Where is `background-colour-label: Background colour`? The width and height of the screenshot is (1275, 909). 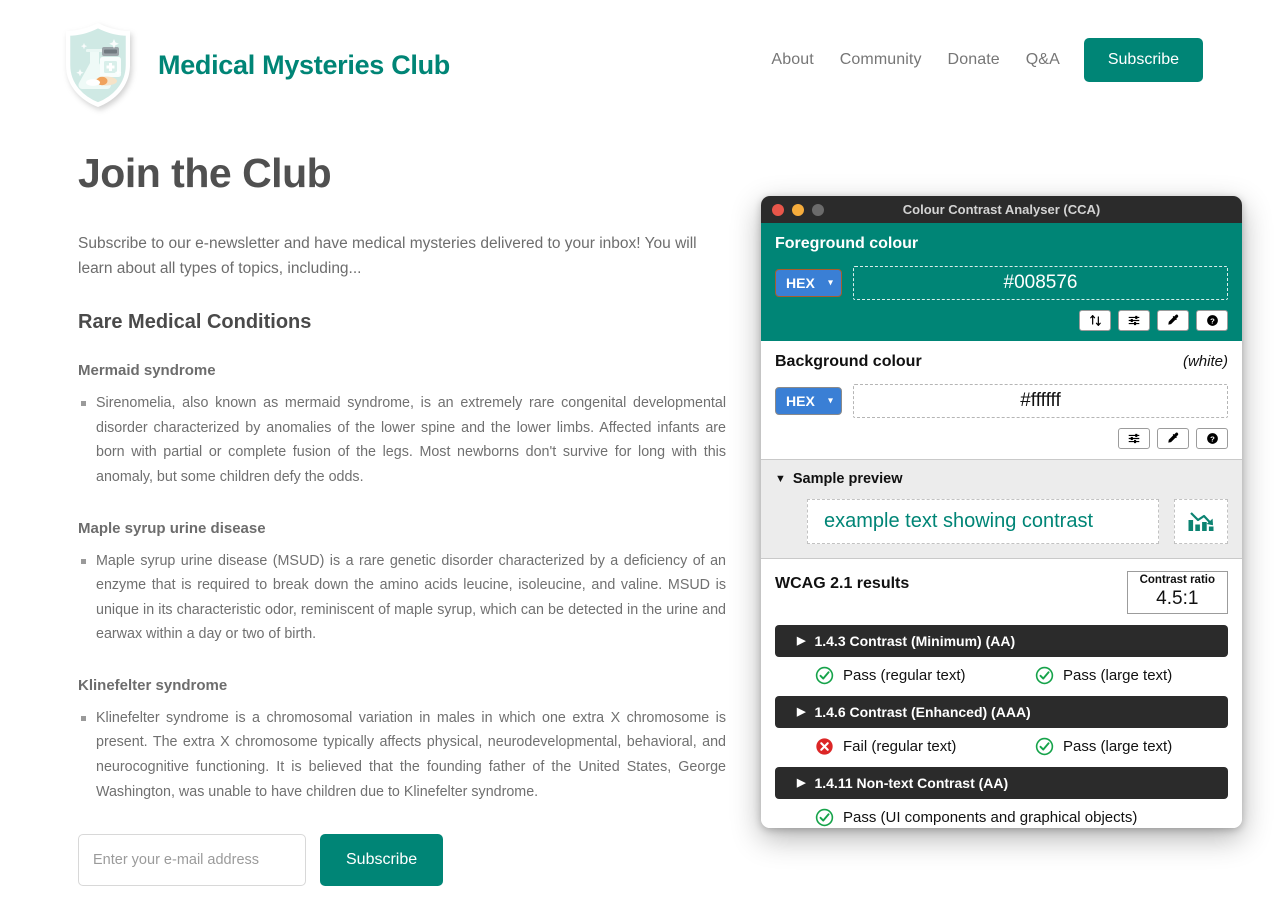
background-colour-label: Background colour is located at coordinates (848, 361).